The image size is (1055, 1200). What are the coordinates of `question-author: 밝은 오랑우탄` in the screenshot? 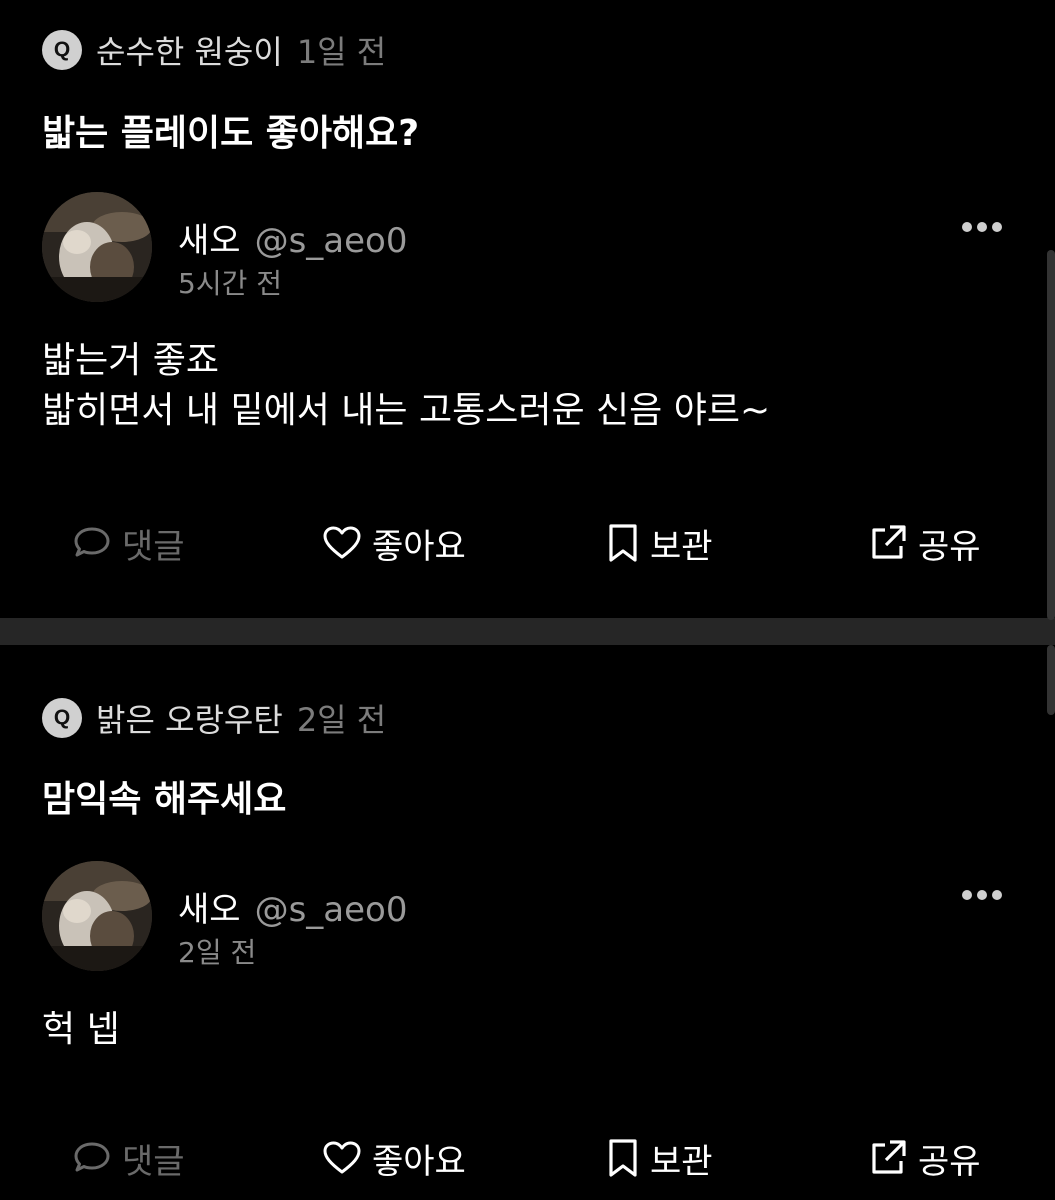 It's located at (189, 718).